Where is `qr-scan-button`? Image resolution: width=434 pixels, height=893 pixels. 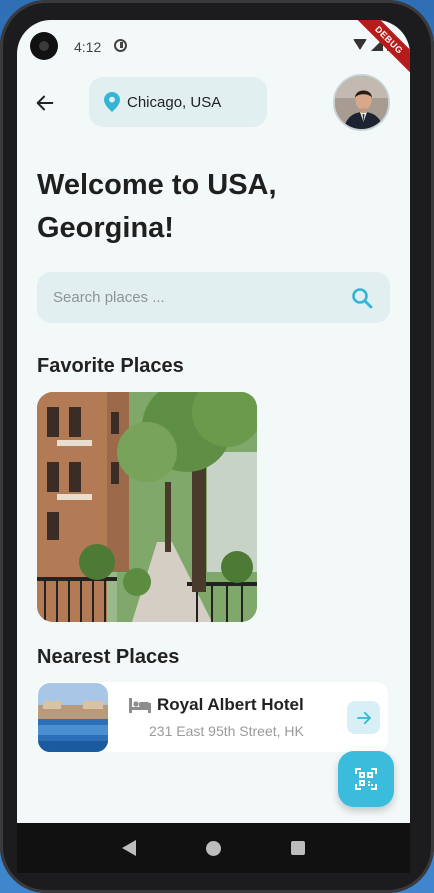 qr-scan-button is located at coordinates (366, 779).